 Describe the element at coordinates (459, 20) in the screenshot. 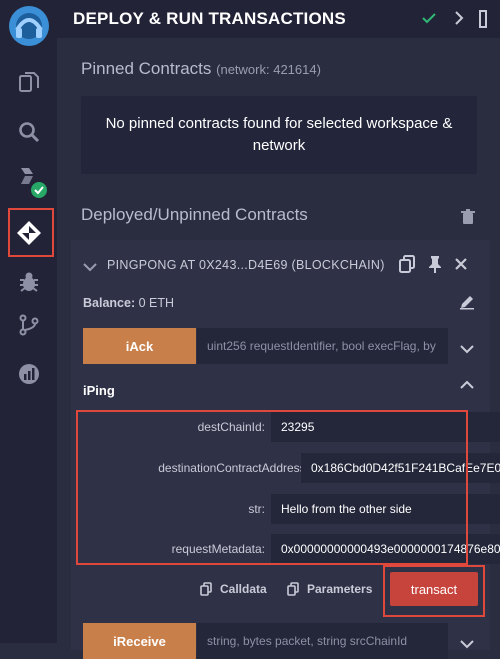

I see `chevron-right-icon` at that location.